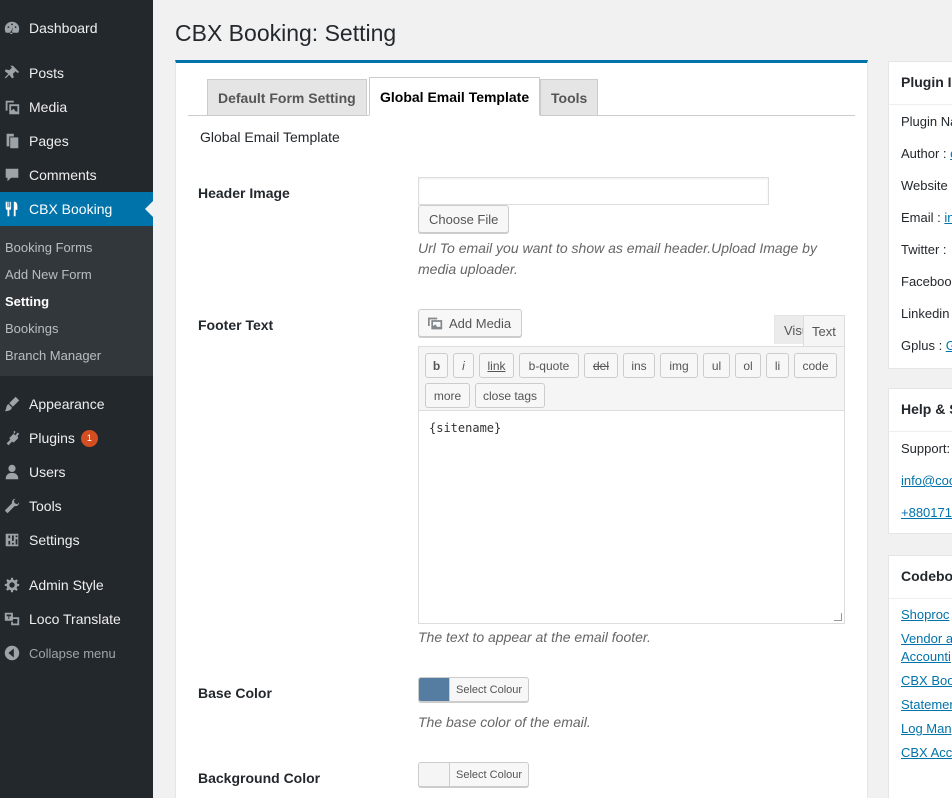 The image size is (952, 798). Describe the element at coordinates (926, 121) in the screenshot. I see `plugin-name-line: Plugin Na` at that location.